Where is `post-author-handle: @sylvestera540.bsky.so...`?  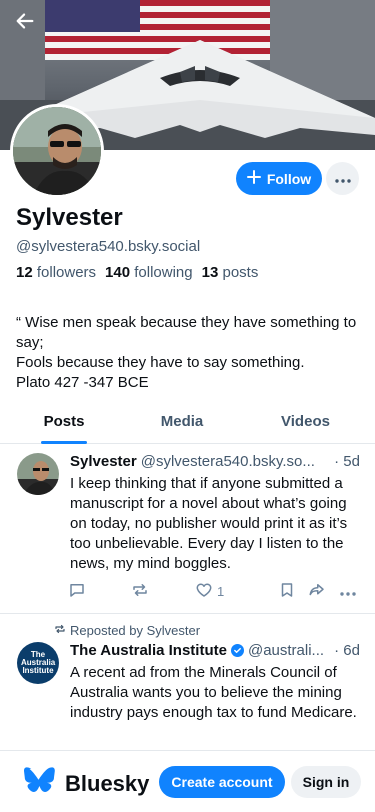 post-author-handle: @sylvestera540.bsky.so... is located at coordinates (235, 461).